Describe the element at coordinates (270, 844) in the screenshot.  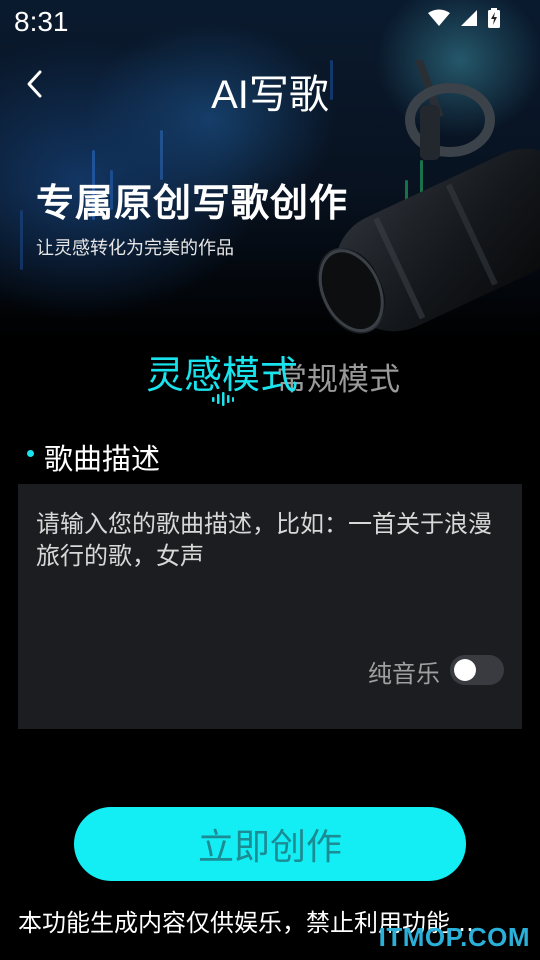
I see `create-button: 立即创作` at that location.